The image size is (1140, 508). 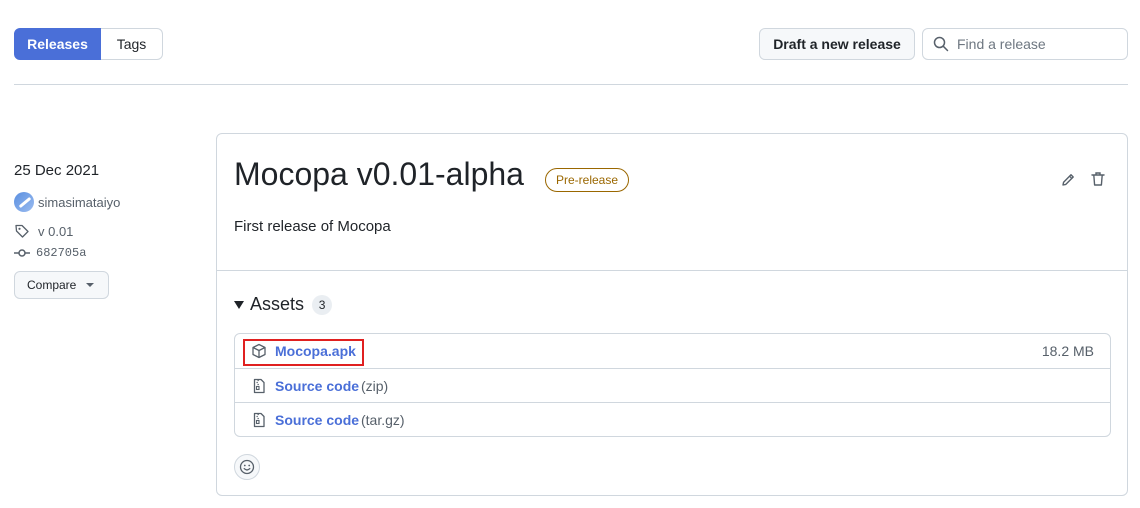 I want to click on releases-tags-switch: Releases Tags, so click(x=88, y=44).